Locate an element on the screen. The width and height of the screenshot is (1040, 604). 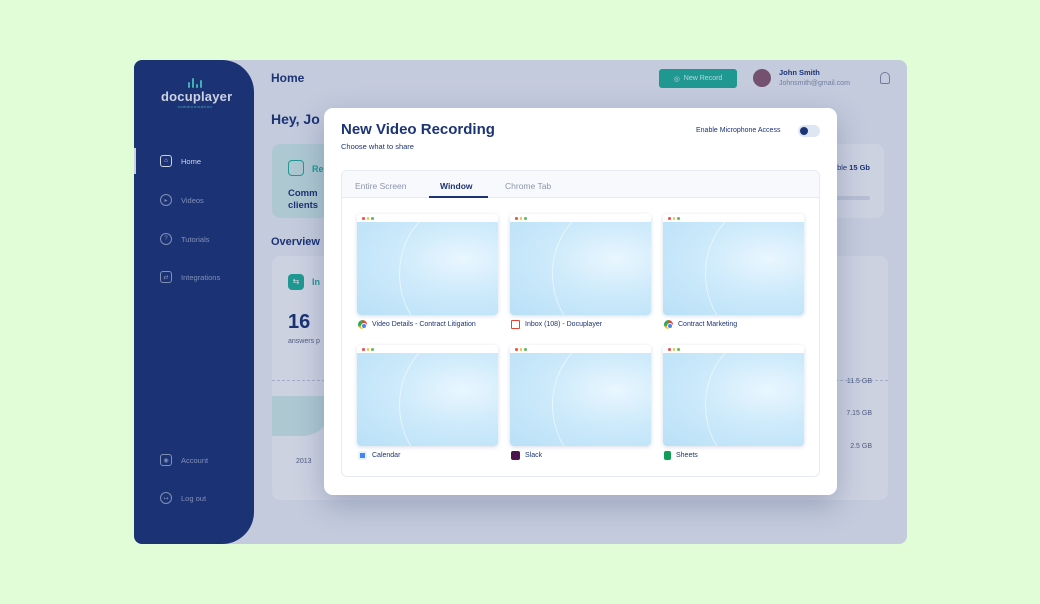
tab-active-underline is located at coordinates (458, 197).